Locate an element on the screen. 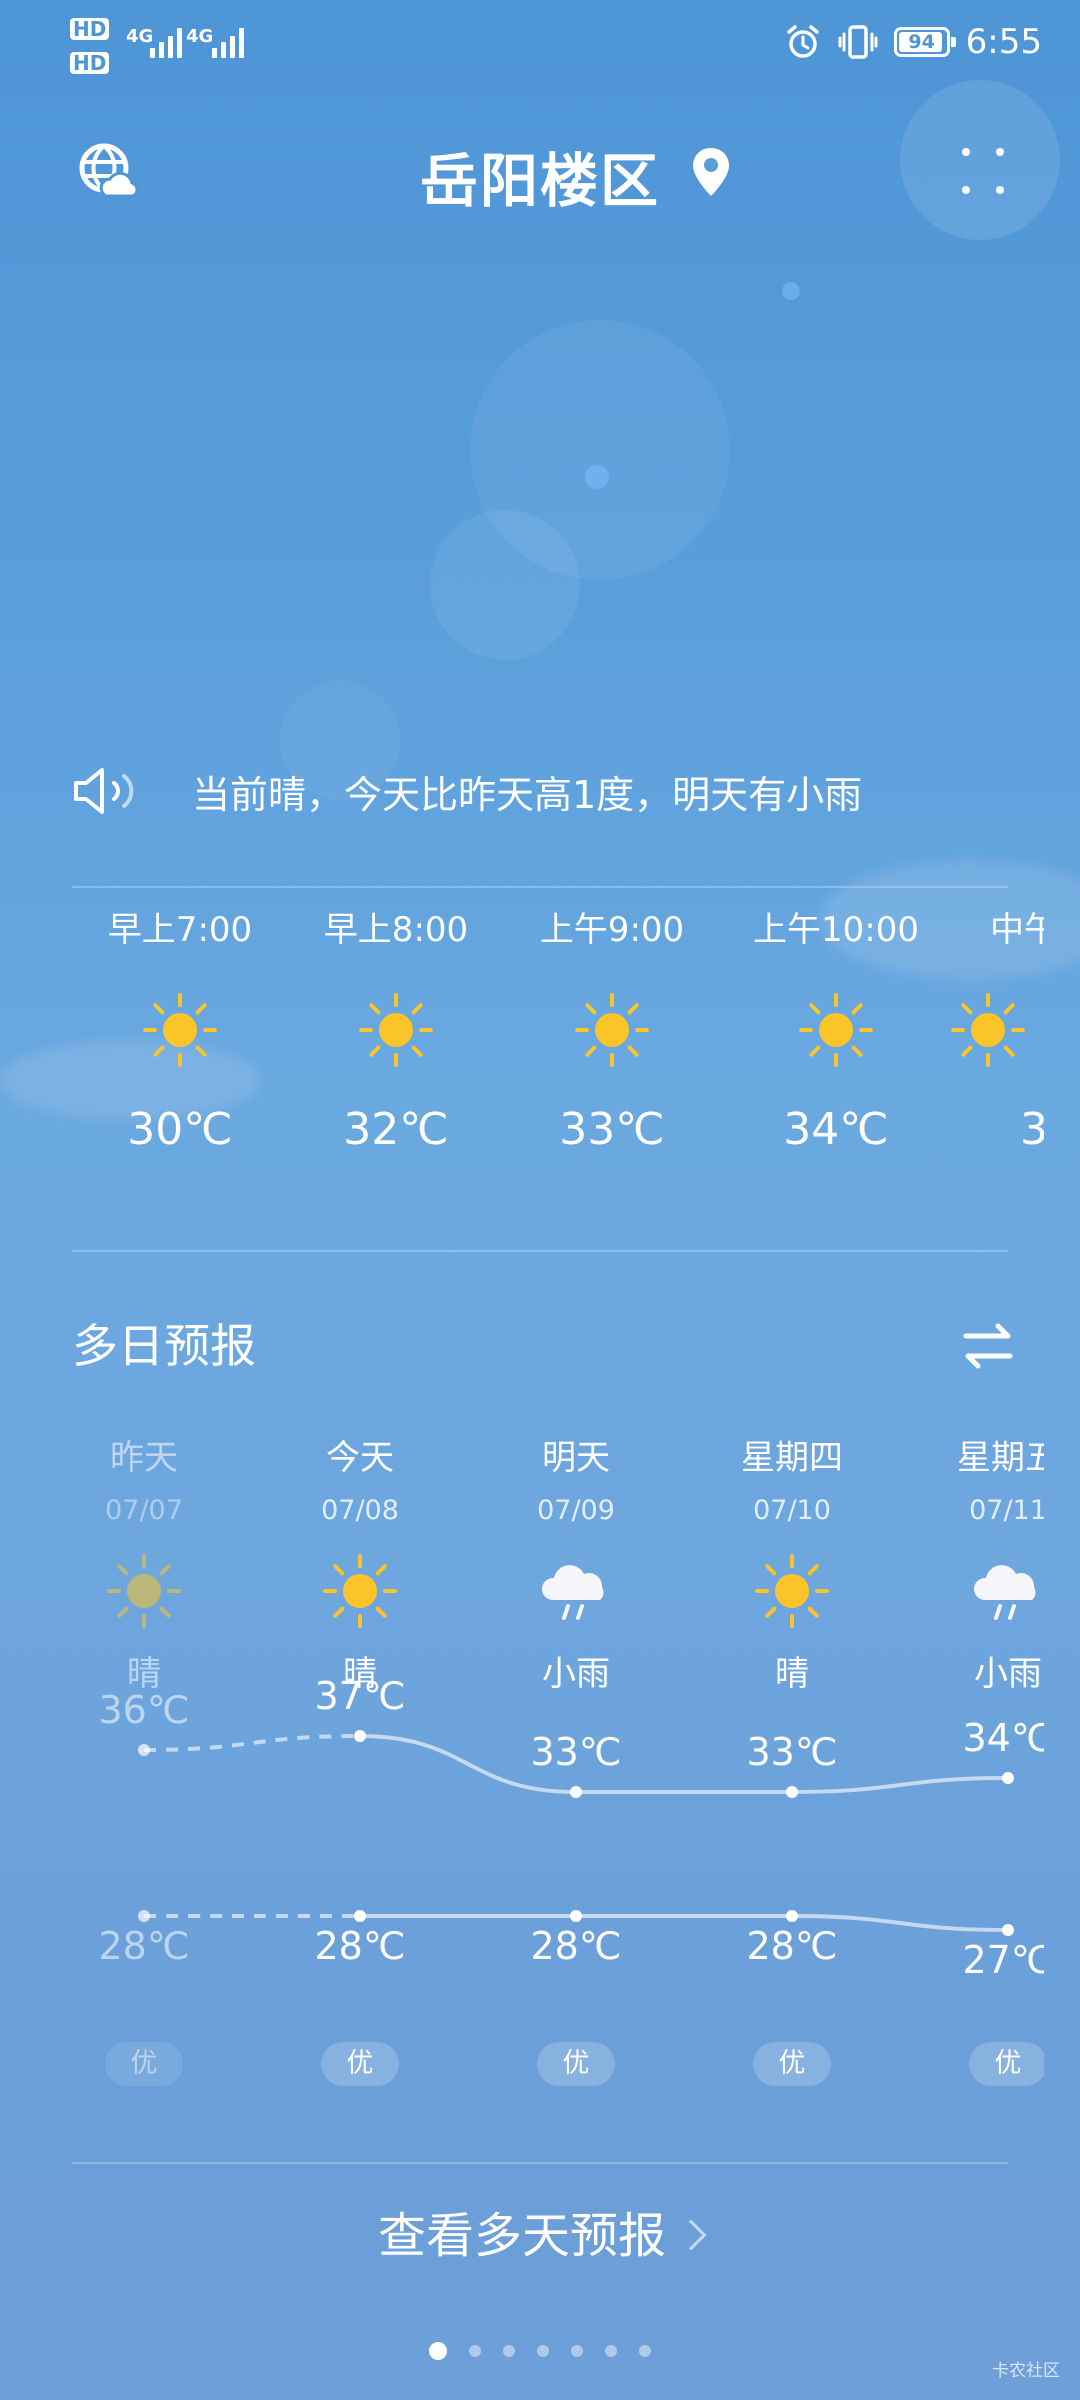 The image size is (1080, 2400). hour-item: 上午10:00 34℃ is located at coordinates (836, 1030).